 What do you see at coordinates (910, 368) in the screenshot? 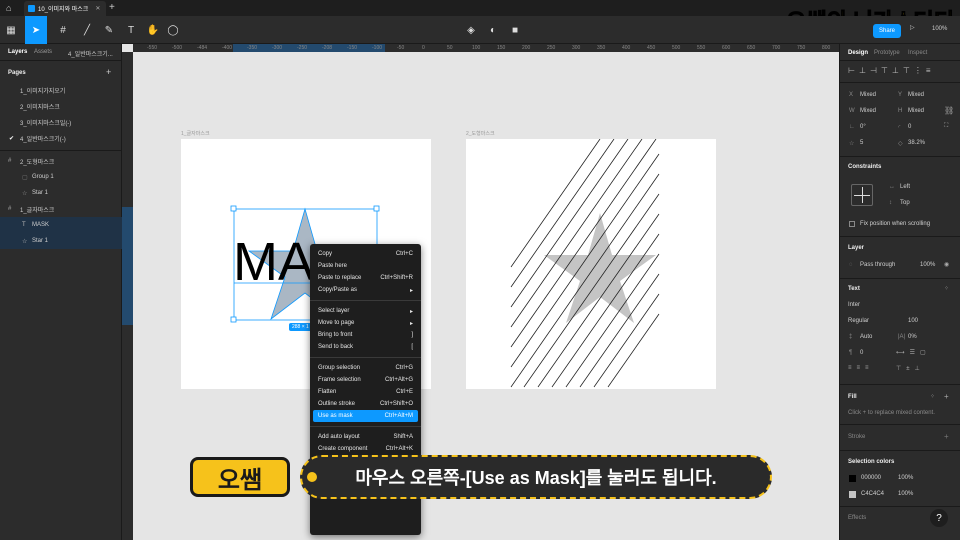
I see `vertical-align-icons: ⊤±⊥` at bounding box center [910, 368].